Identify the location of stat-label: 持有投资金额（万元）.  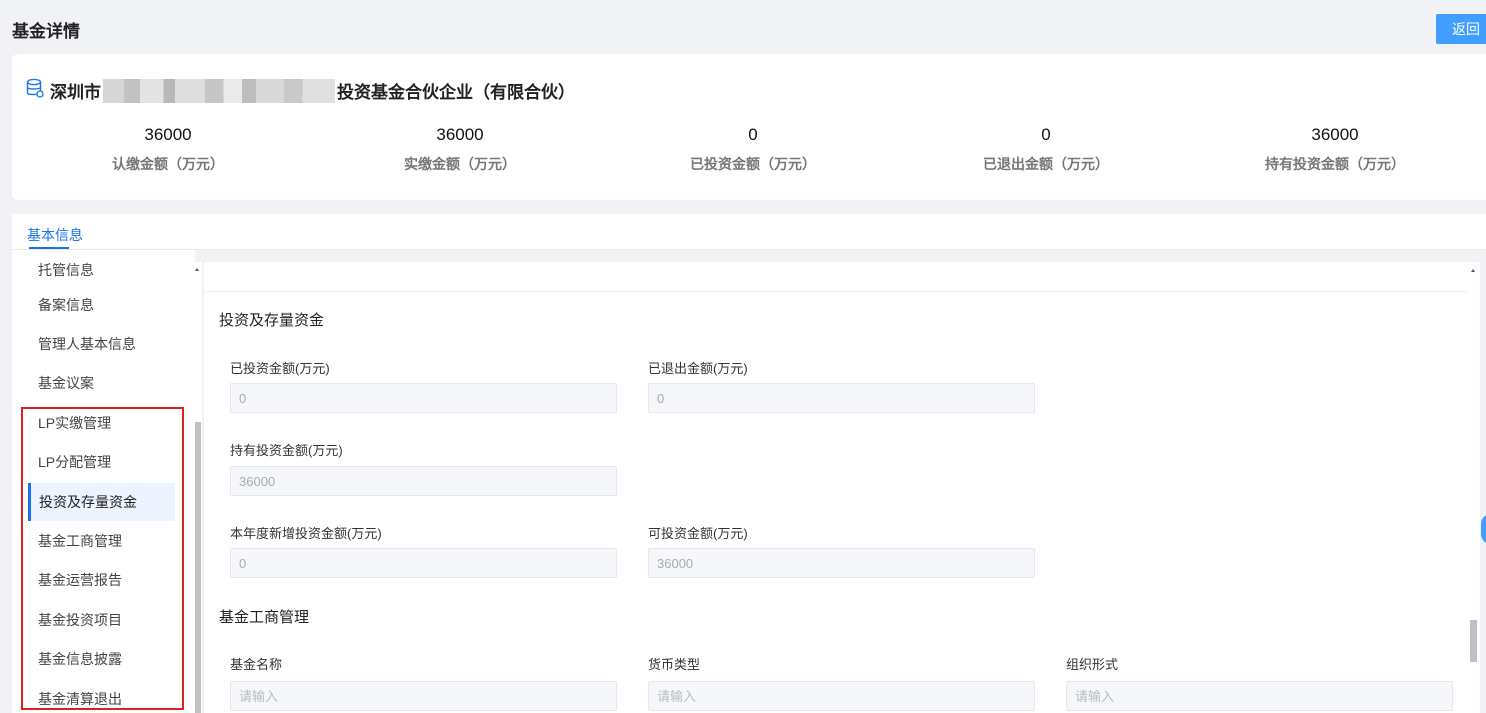
(1335, 164).